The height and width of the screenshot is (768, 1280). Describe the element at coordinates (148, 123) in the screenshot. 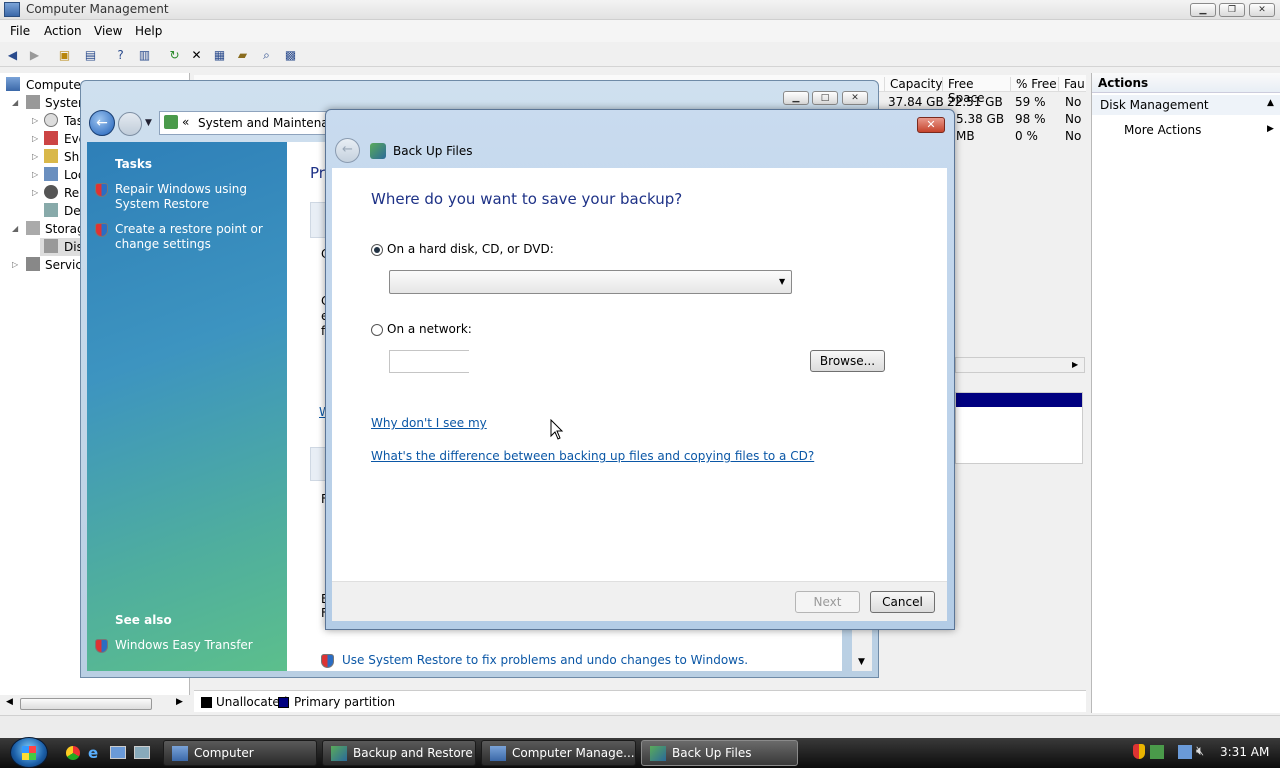

I see `recent-pages-dropdown-icon: ▼` at that location.